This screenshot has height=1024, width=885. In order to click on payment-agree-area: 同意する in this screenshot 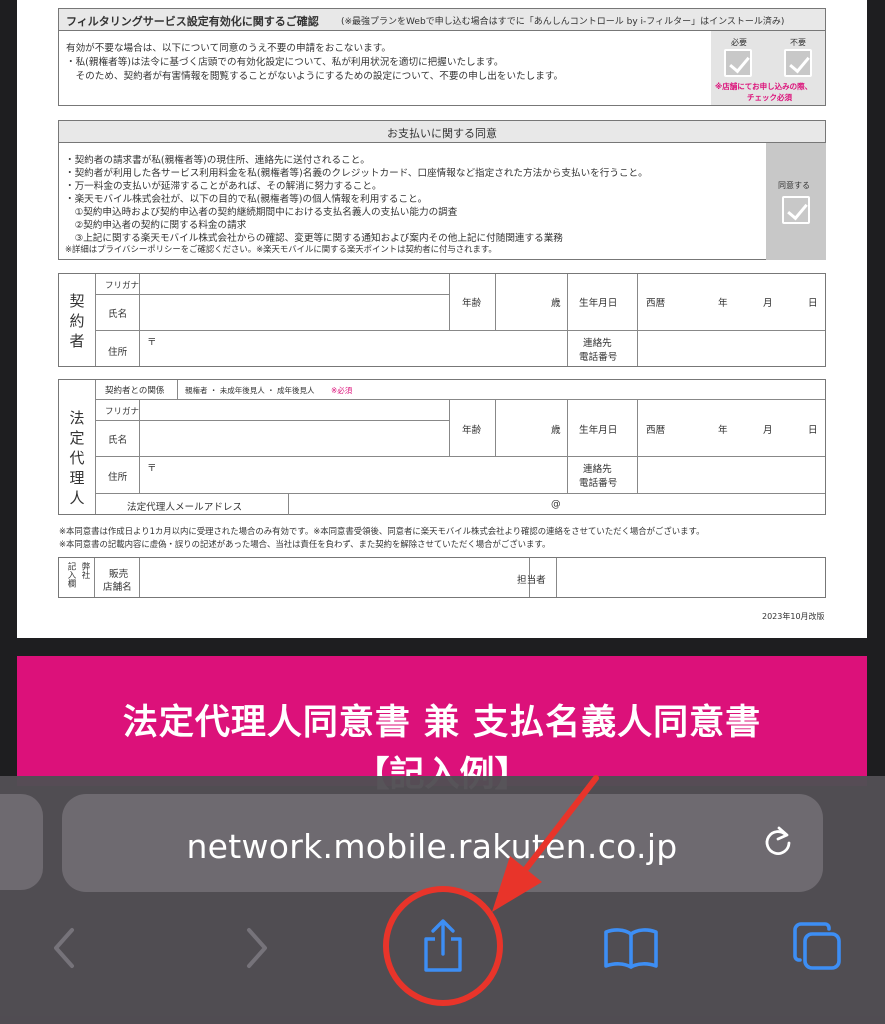, I will do `click(796, 201)`.